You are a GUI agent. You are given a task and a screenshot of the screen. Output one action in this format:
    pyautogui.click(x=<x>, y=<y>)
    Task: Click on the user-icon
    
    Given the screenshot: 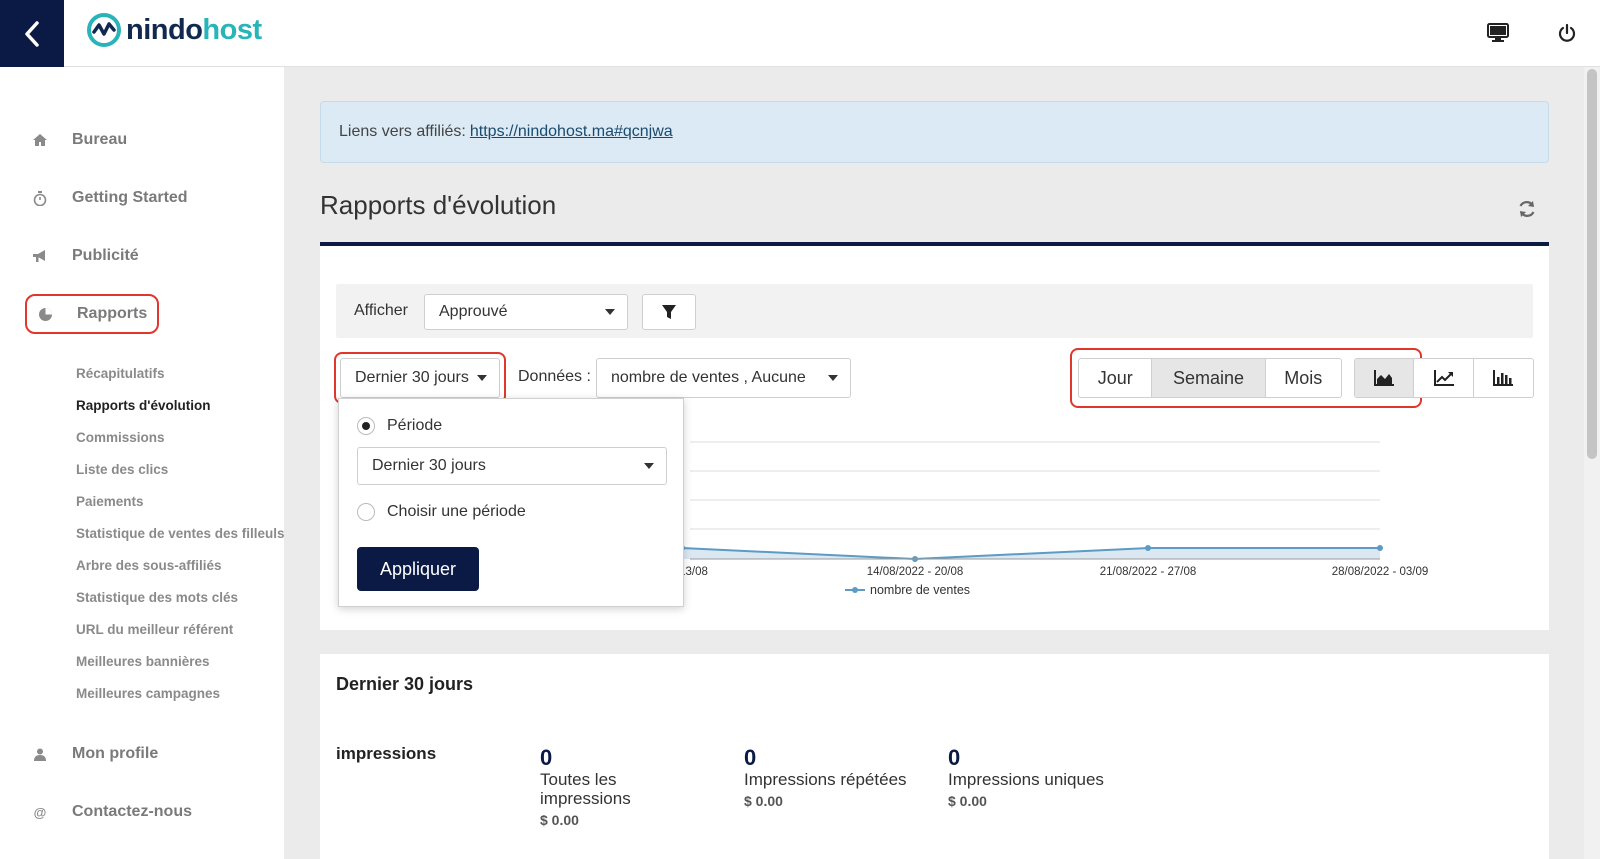 What is the action you would take?
    pyautogui.click(x=40, y=754)
    